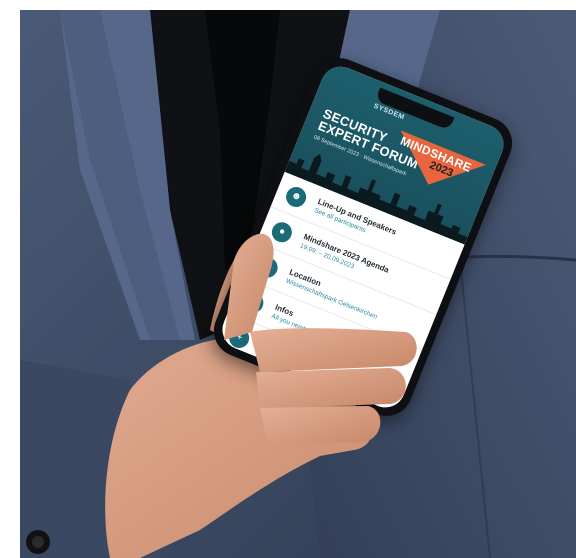 This screenshot has height=558, width=576. What do you see at coordinates (253, 302) in the screenshot?
I see `info-icon: i` at bounding box center [253, 302].